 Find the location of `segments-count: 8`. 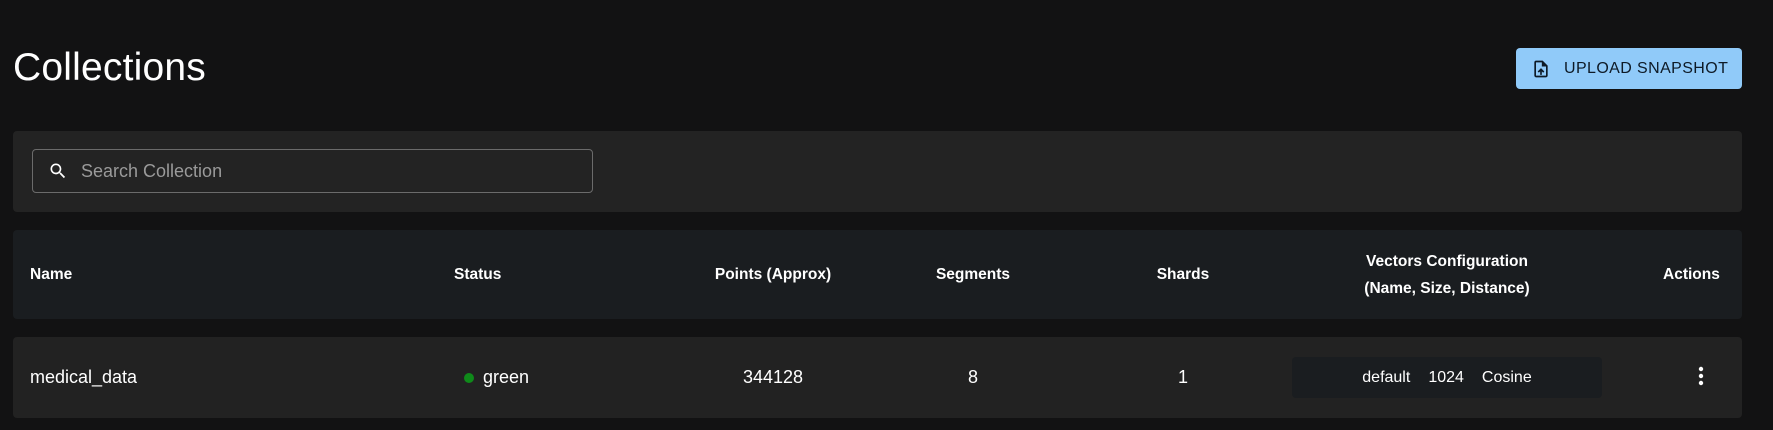

segments-count: 8 is located at coordinates (972, 377).